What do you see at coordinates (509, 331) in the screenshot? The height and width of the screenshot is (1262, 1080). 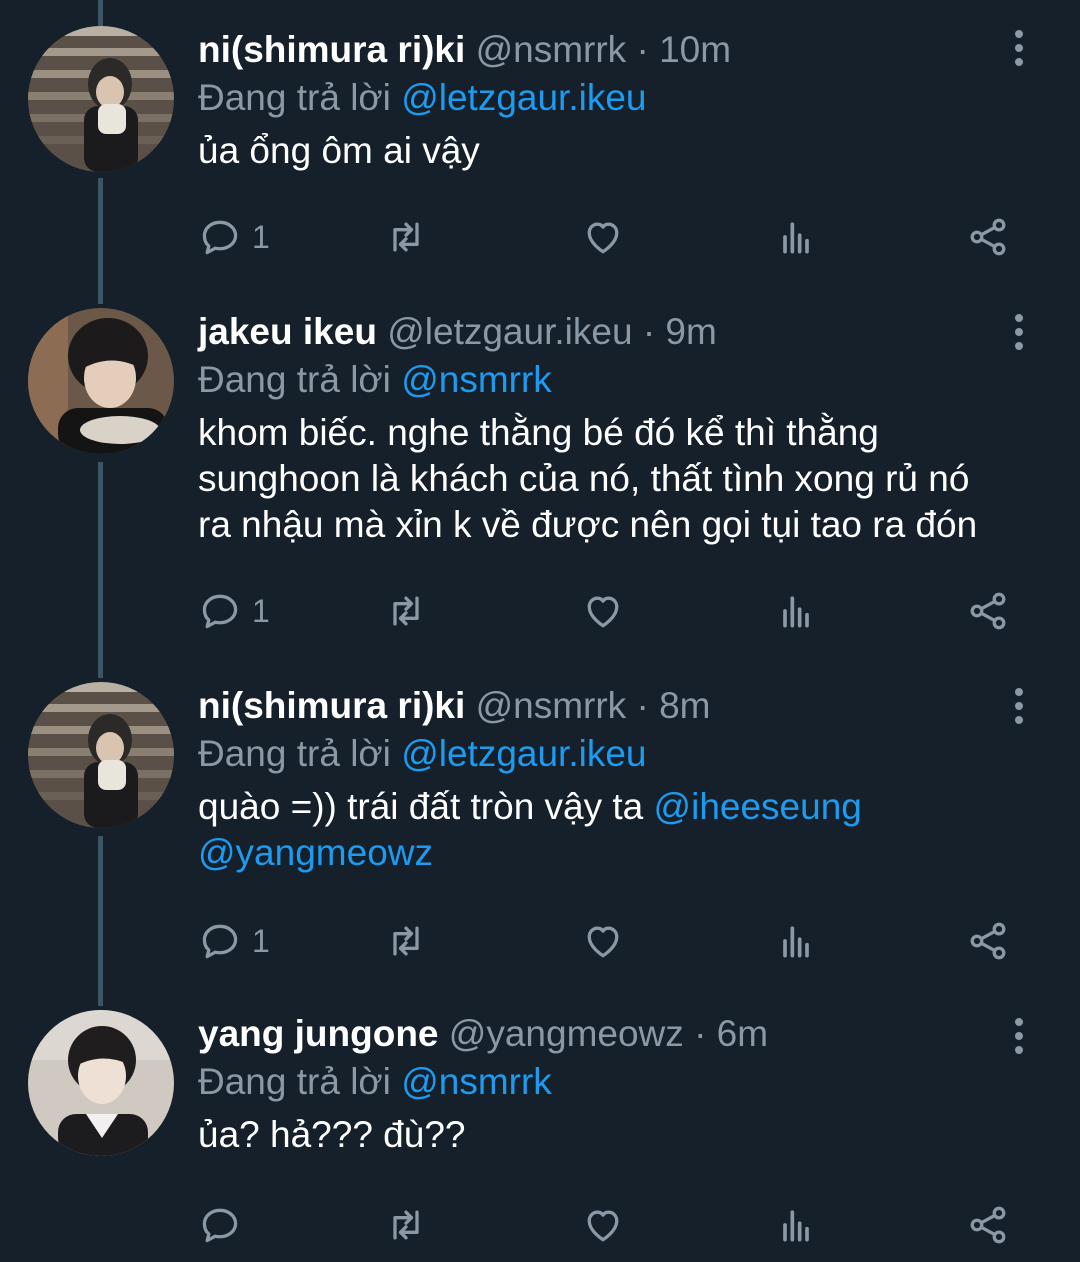 I see `user-handle: @letzgaur.ikeu` at bounding box center [509, 331].